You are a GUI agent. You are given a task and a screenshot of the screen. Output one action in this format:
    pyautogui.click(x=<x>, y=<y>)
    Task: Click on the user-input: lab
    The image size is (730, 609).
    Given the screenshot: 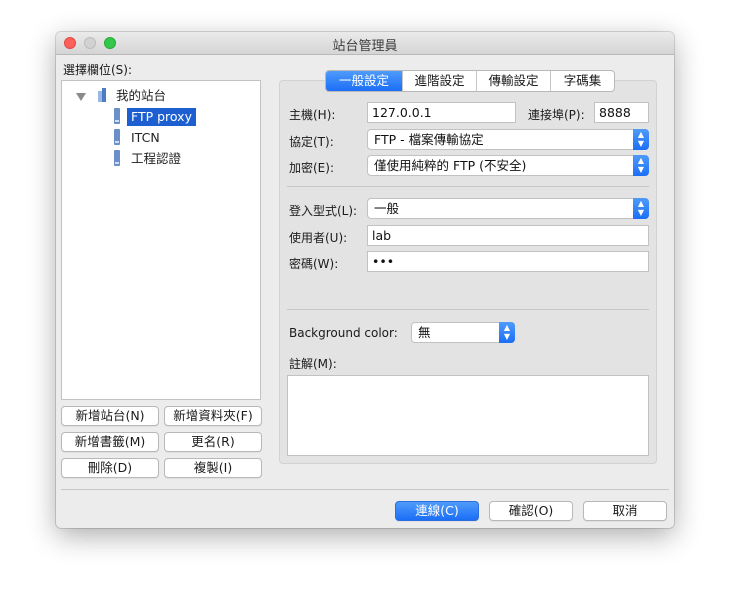 What is the action you would take?
    pyautogui.click(x=508, y=235)
    